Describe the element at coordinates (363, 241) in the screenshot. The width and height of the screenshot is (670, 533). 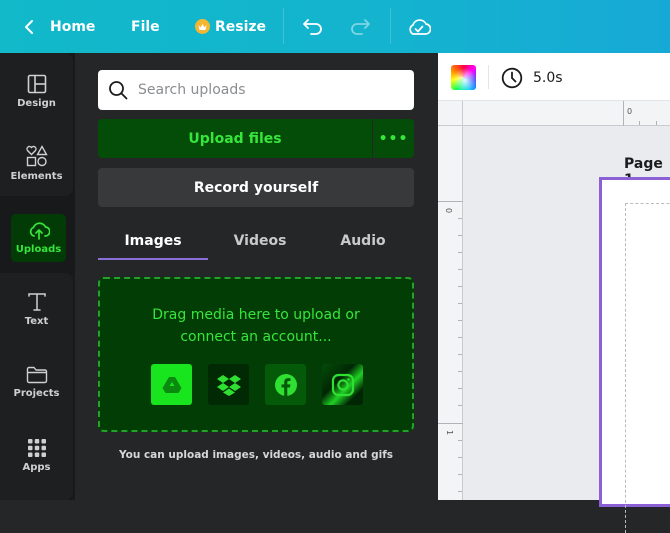
I see `tab-audio: Audio` at that location.